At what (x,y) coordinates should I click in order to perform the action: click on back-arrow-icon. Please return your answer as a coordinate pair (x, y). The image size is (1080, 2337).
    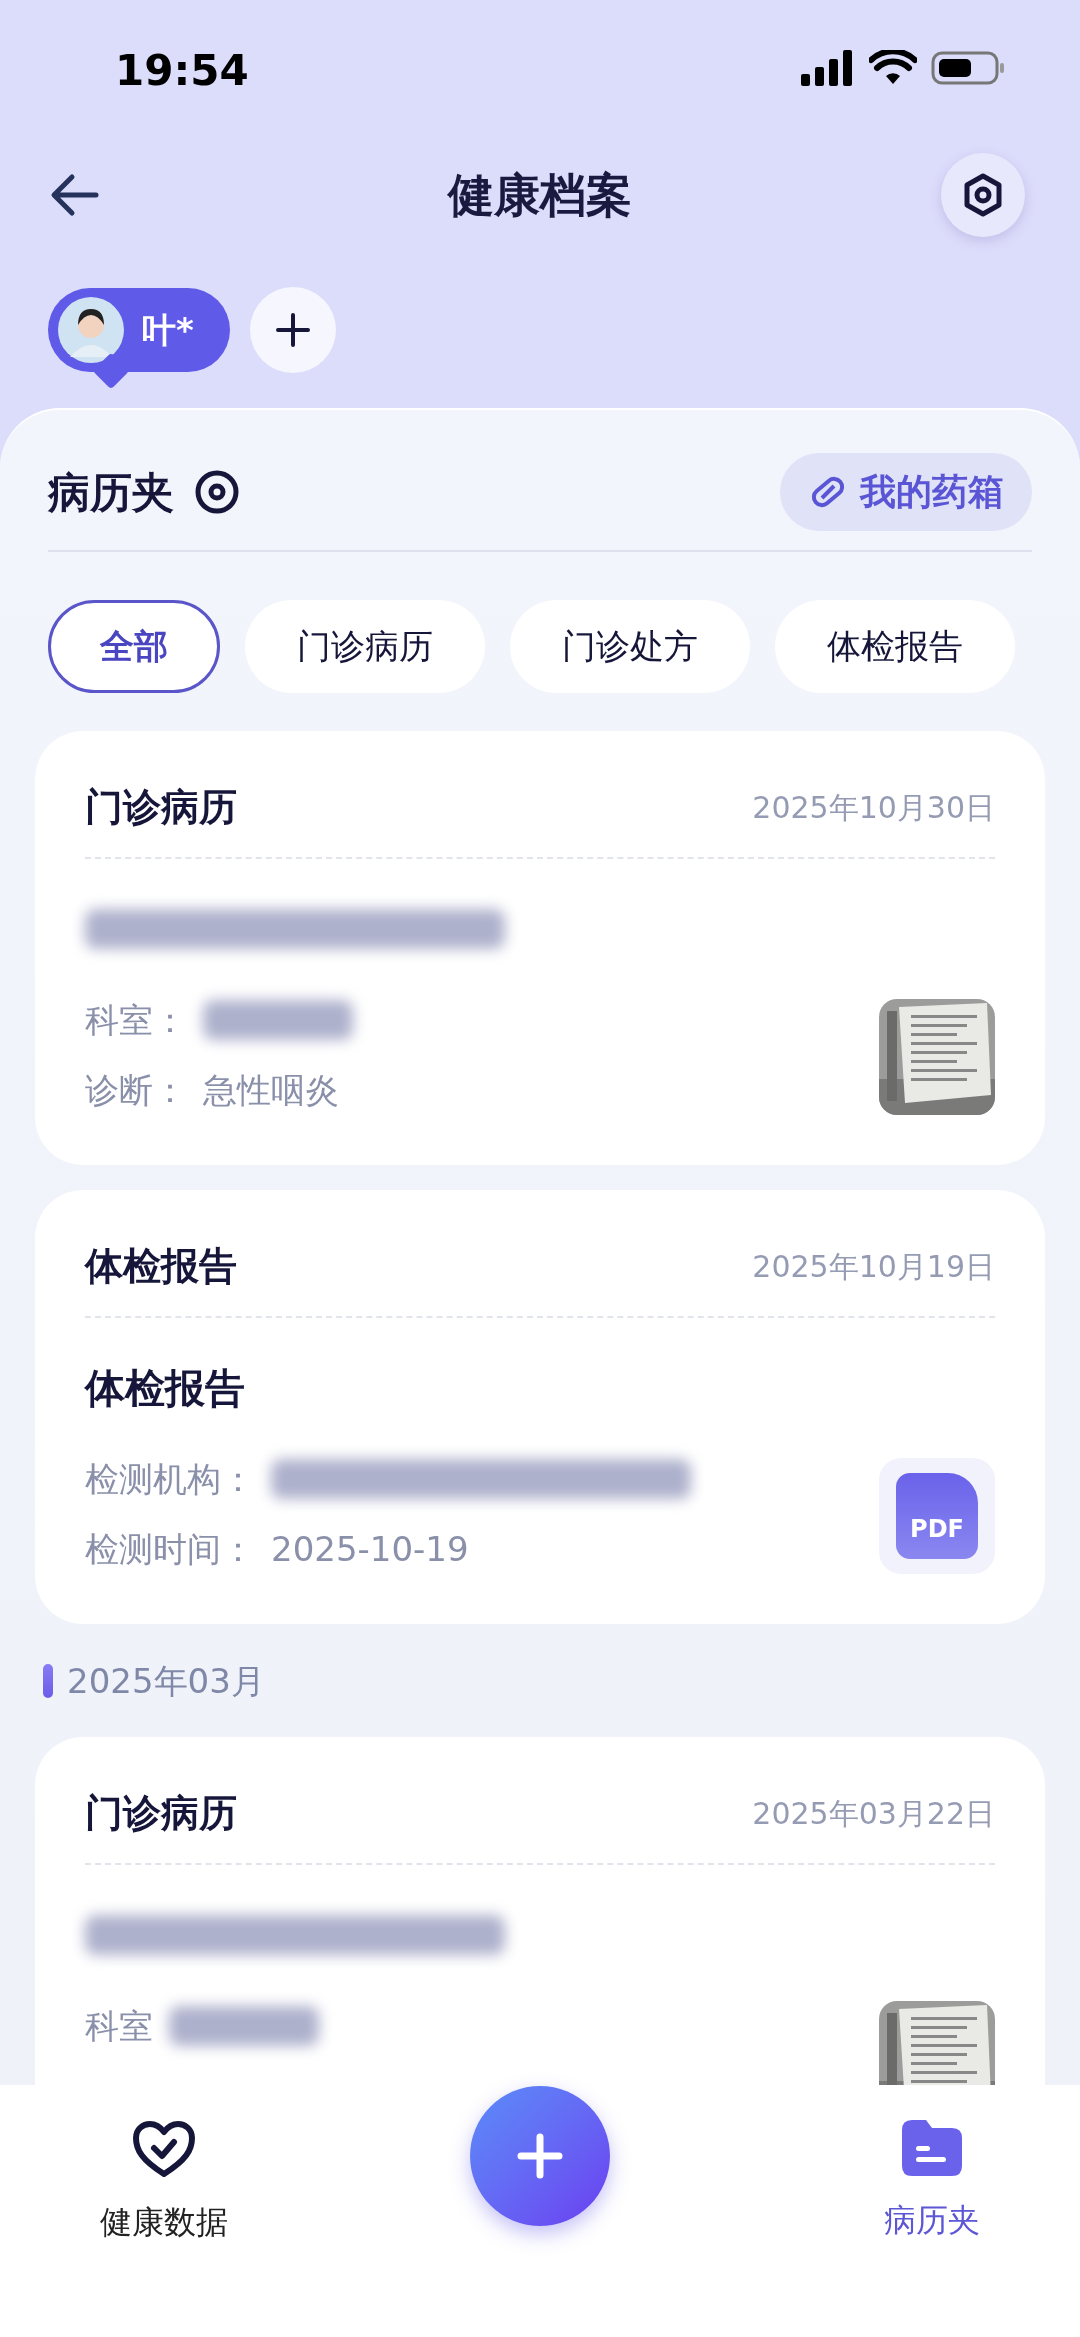
    Looking at the image, I should click on (75, 195).